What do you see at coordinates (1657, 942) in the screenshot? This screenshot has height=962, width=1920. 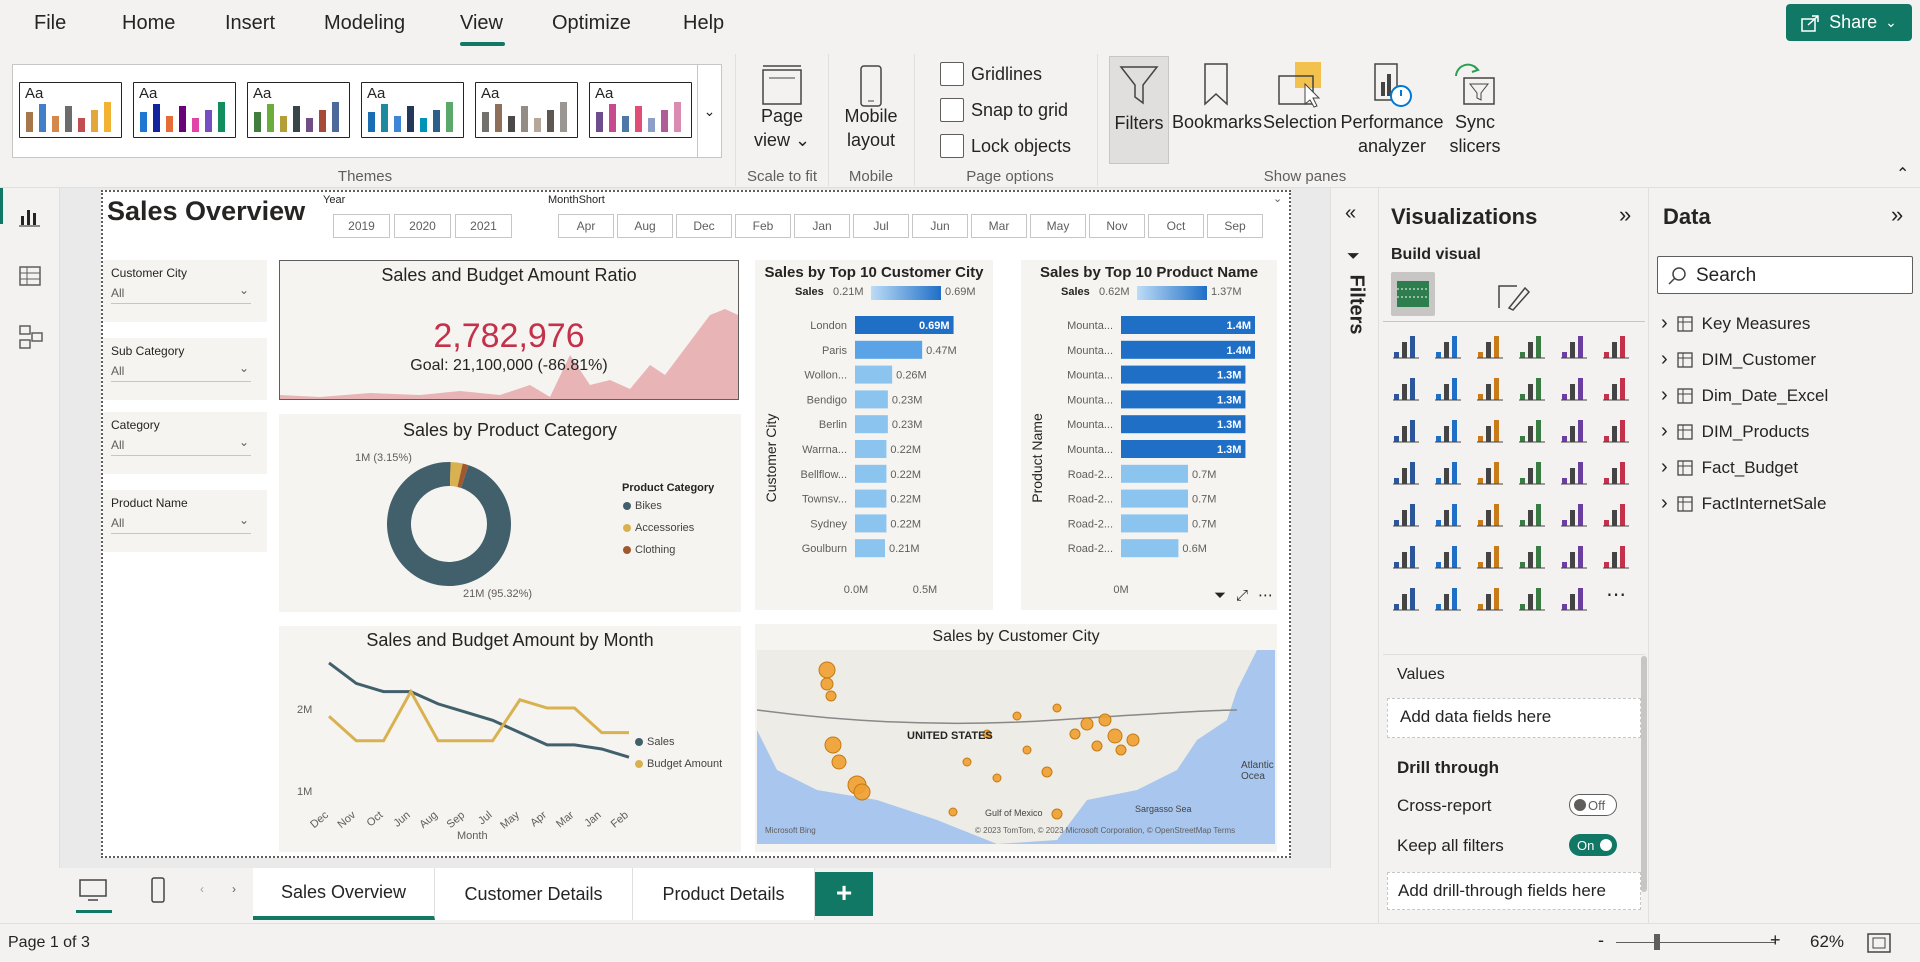 I see `zoom-slider-thumb` at bounding box center [1657, 942].